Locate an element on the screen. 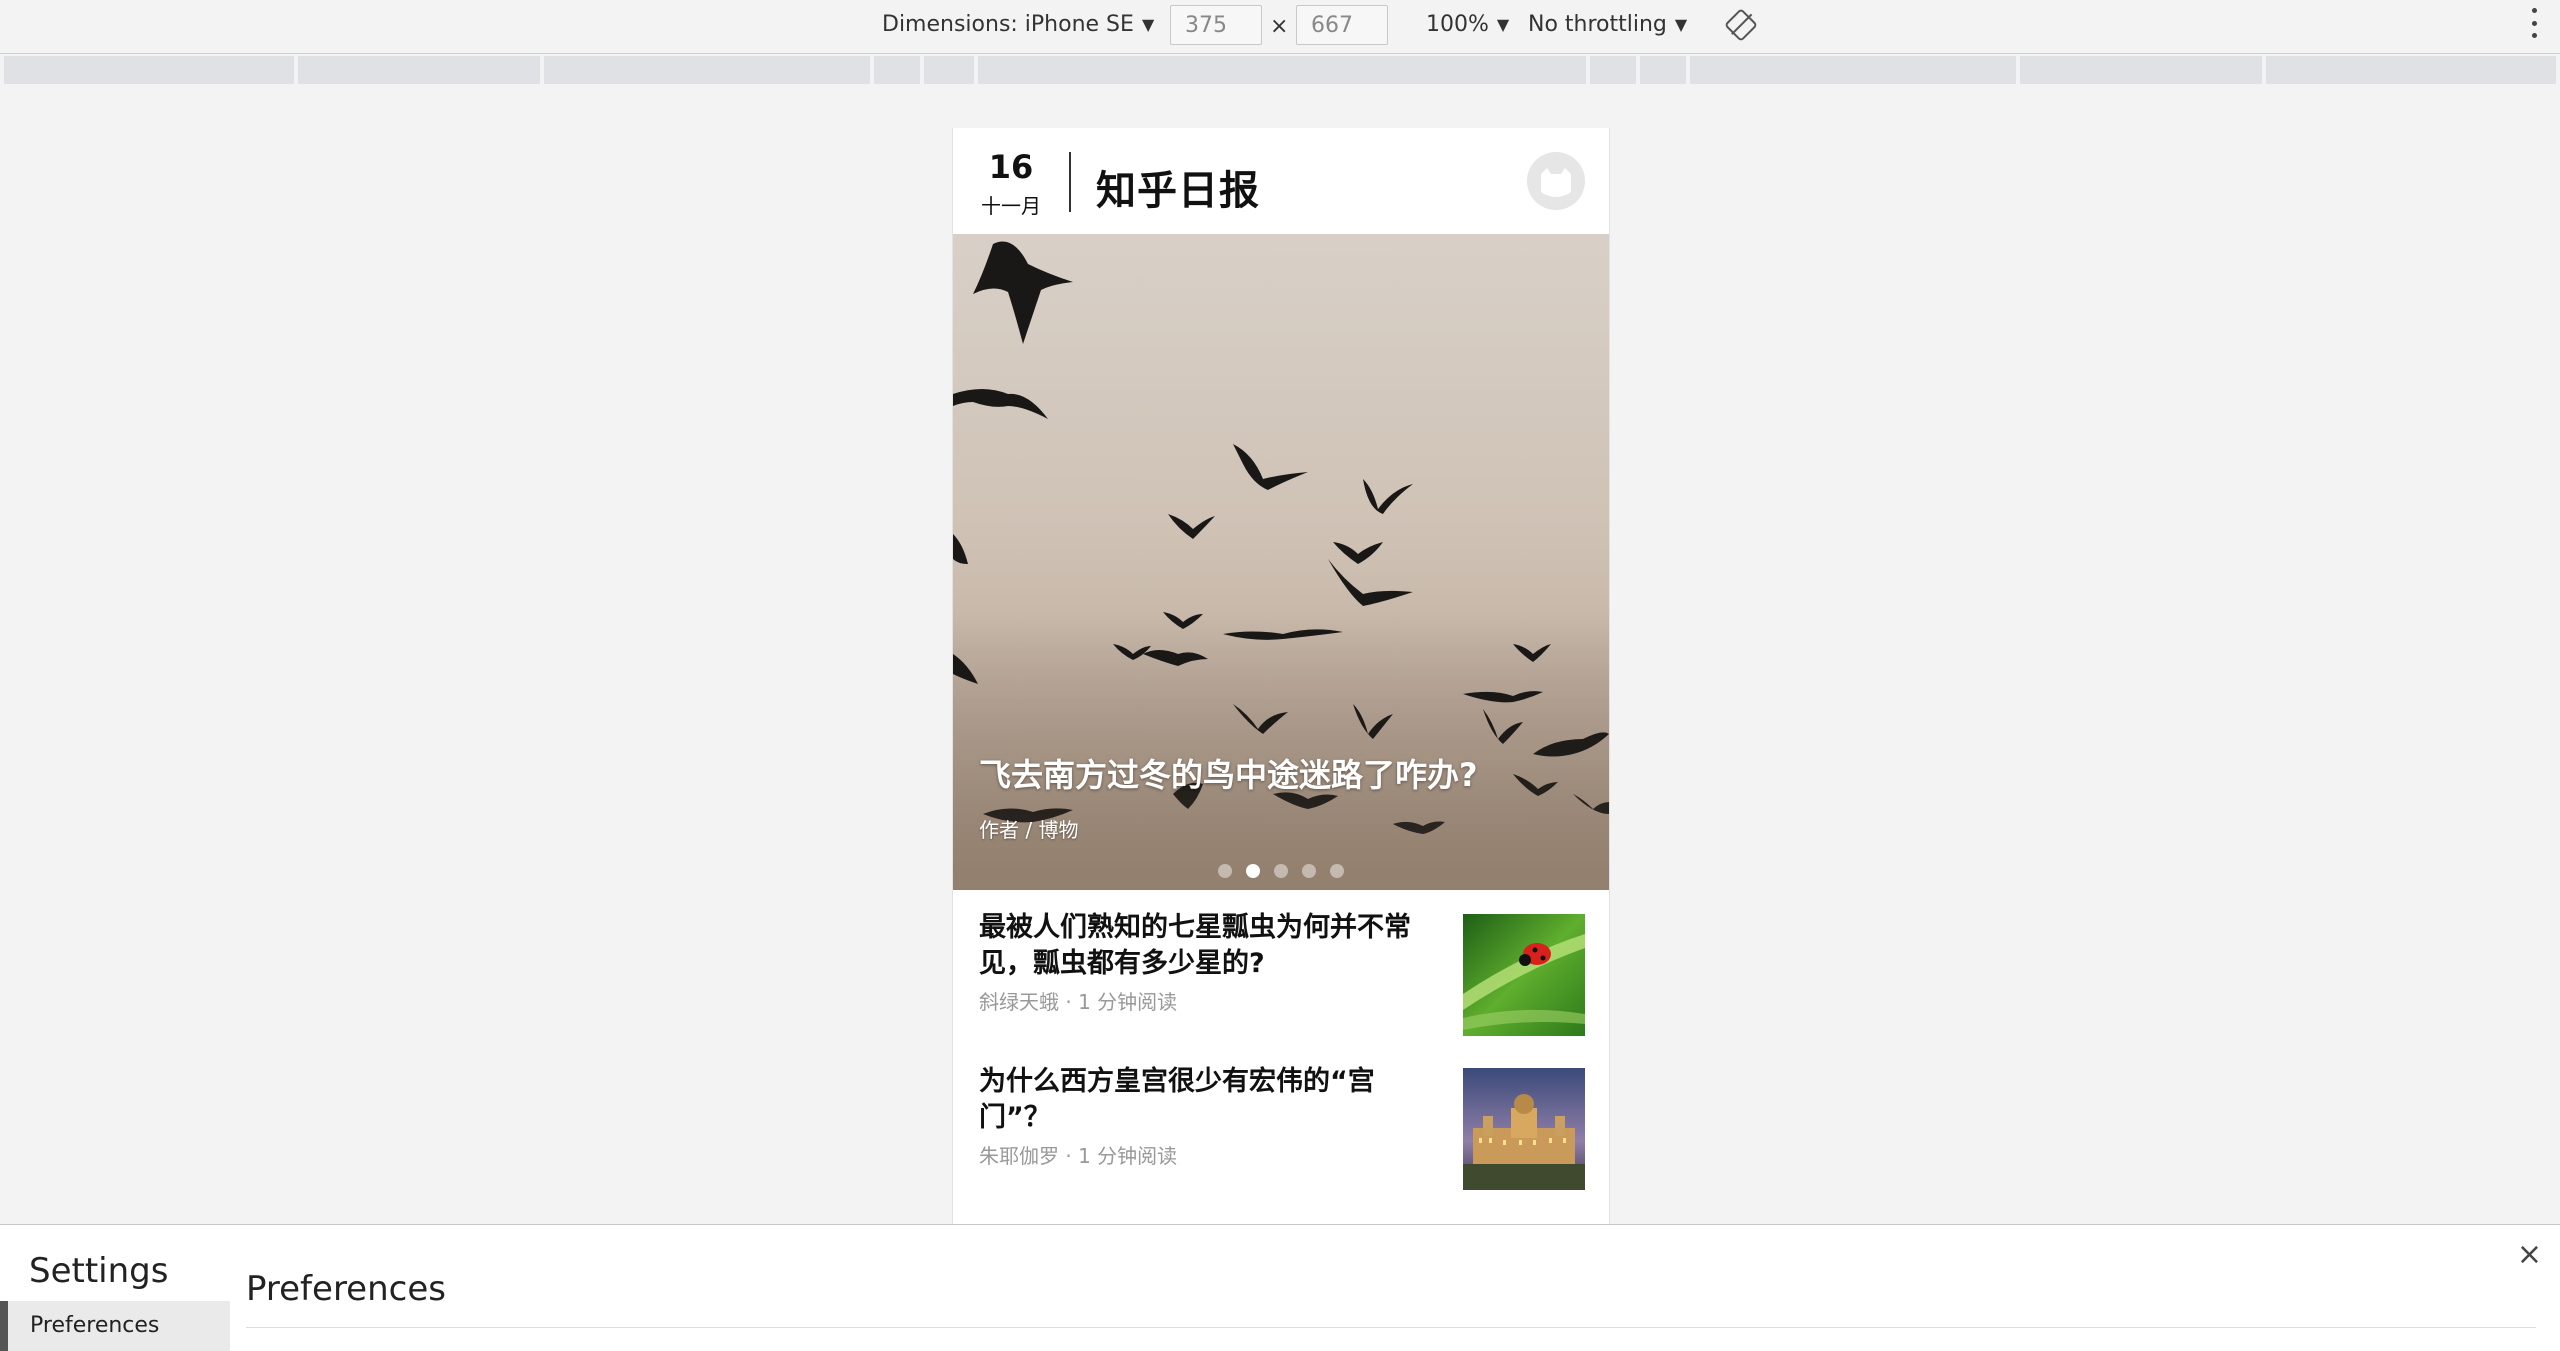 The width and height of the screenshot is (2560, 1351). section-title: Preferences is located at coordinates (346, 1289).